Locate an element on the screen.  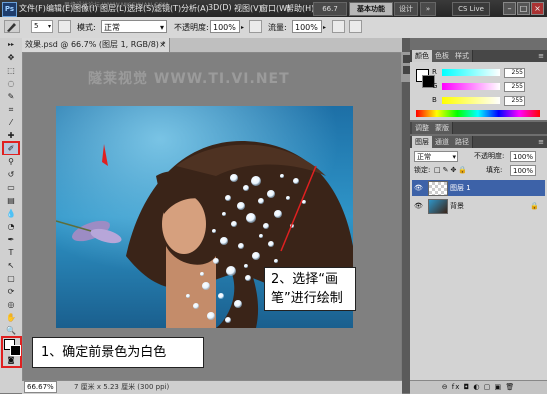
color-panel: R 255 G 255 B 255 is located at coordinates (478, 91).